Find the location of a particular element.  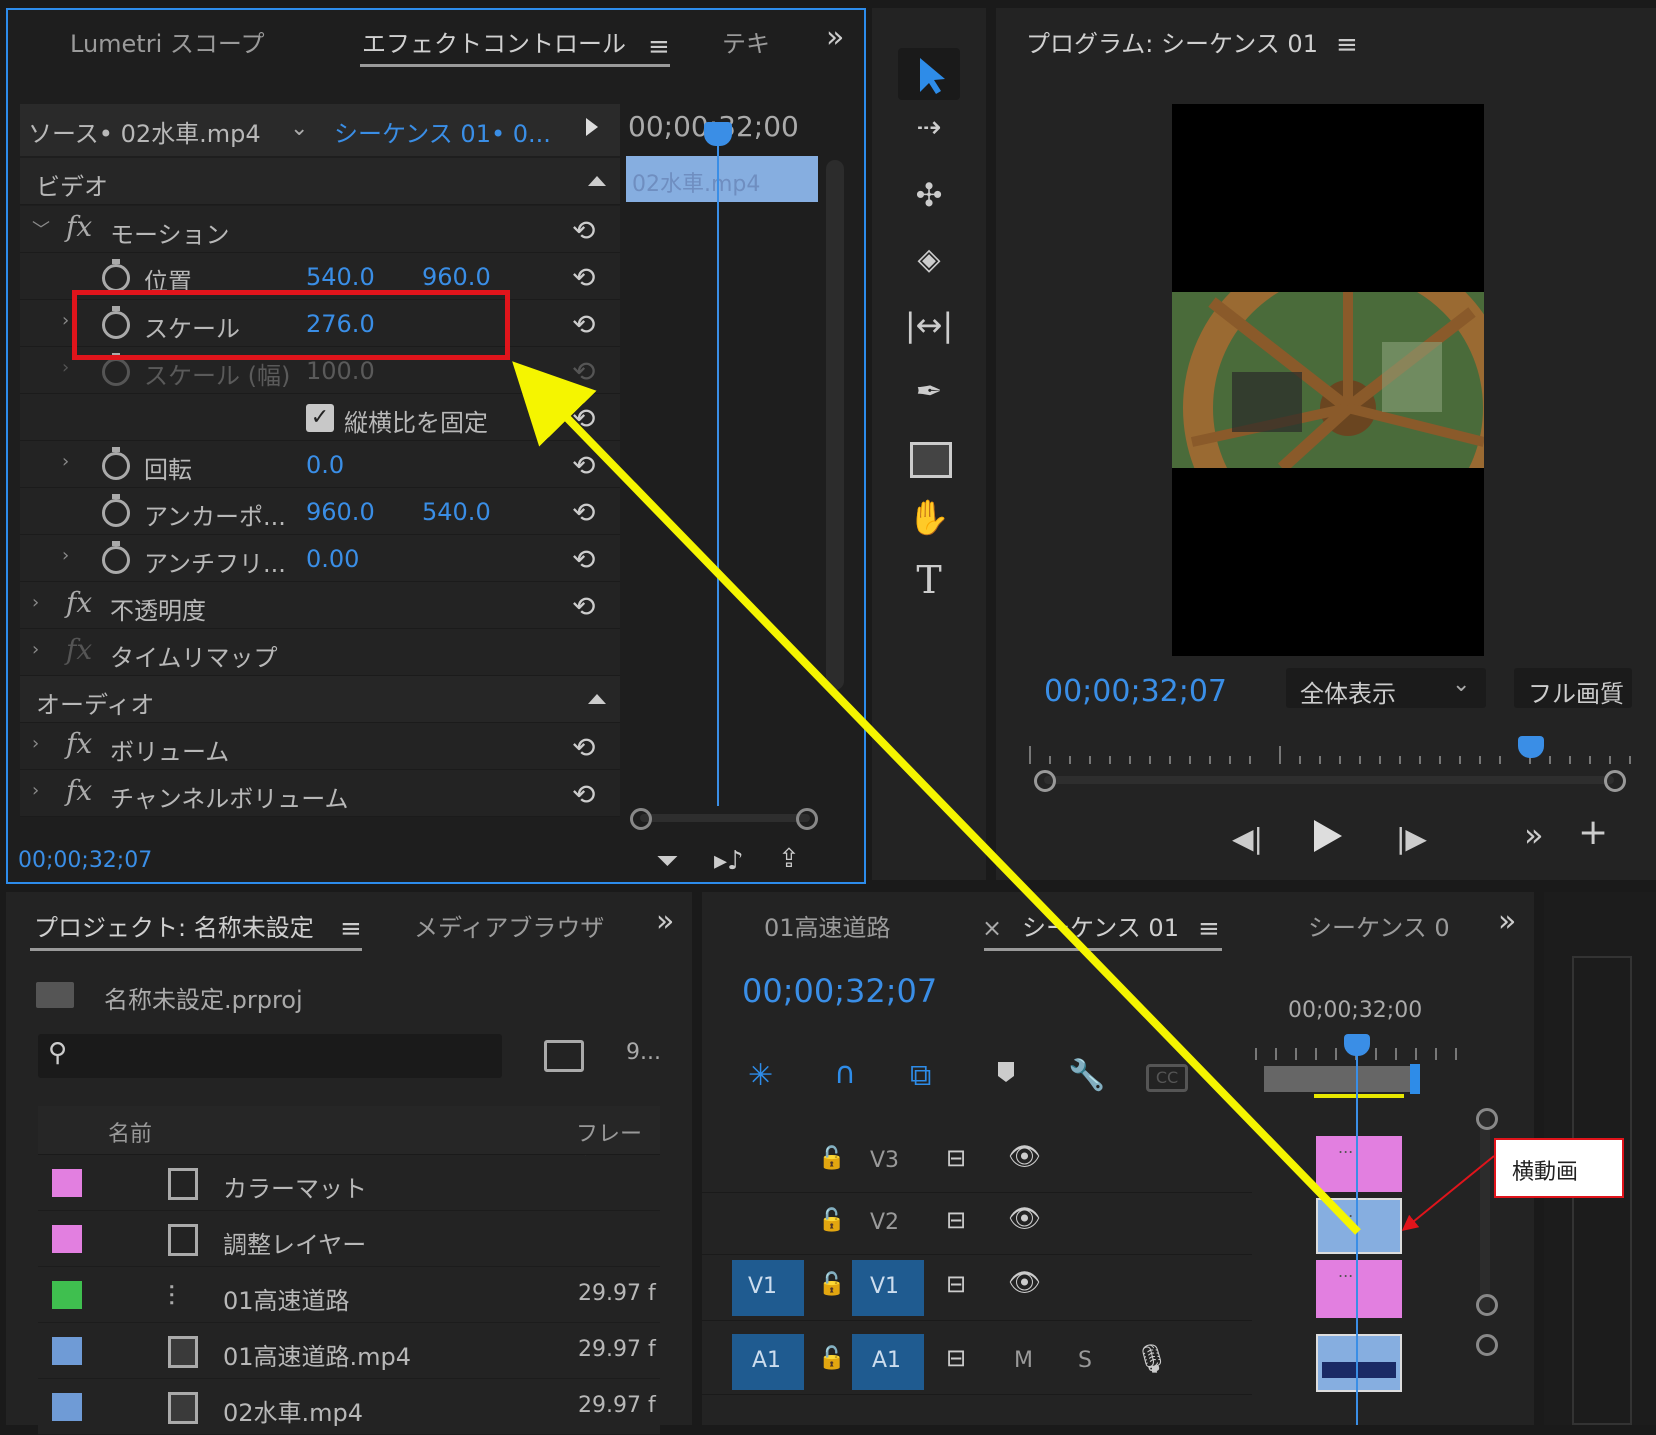

position-y: 960.0 is located at coordinates (456, 277).